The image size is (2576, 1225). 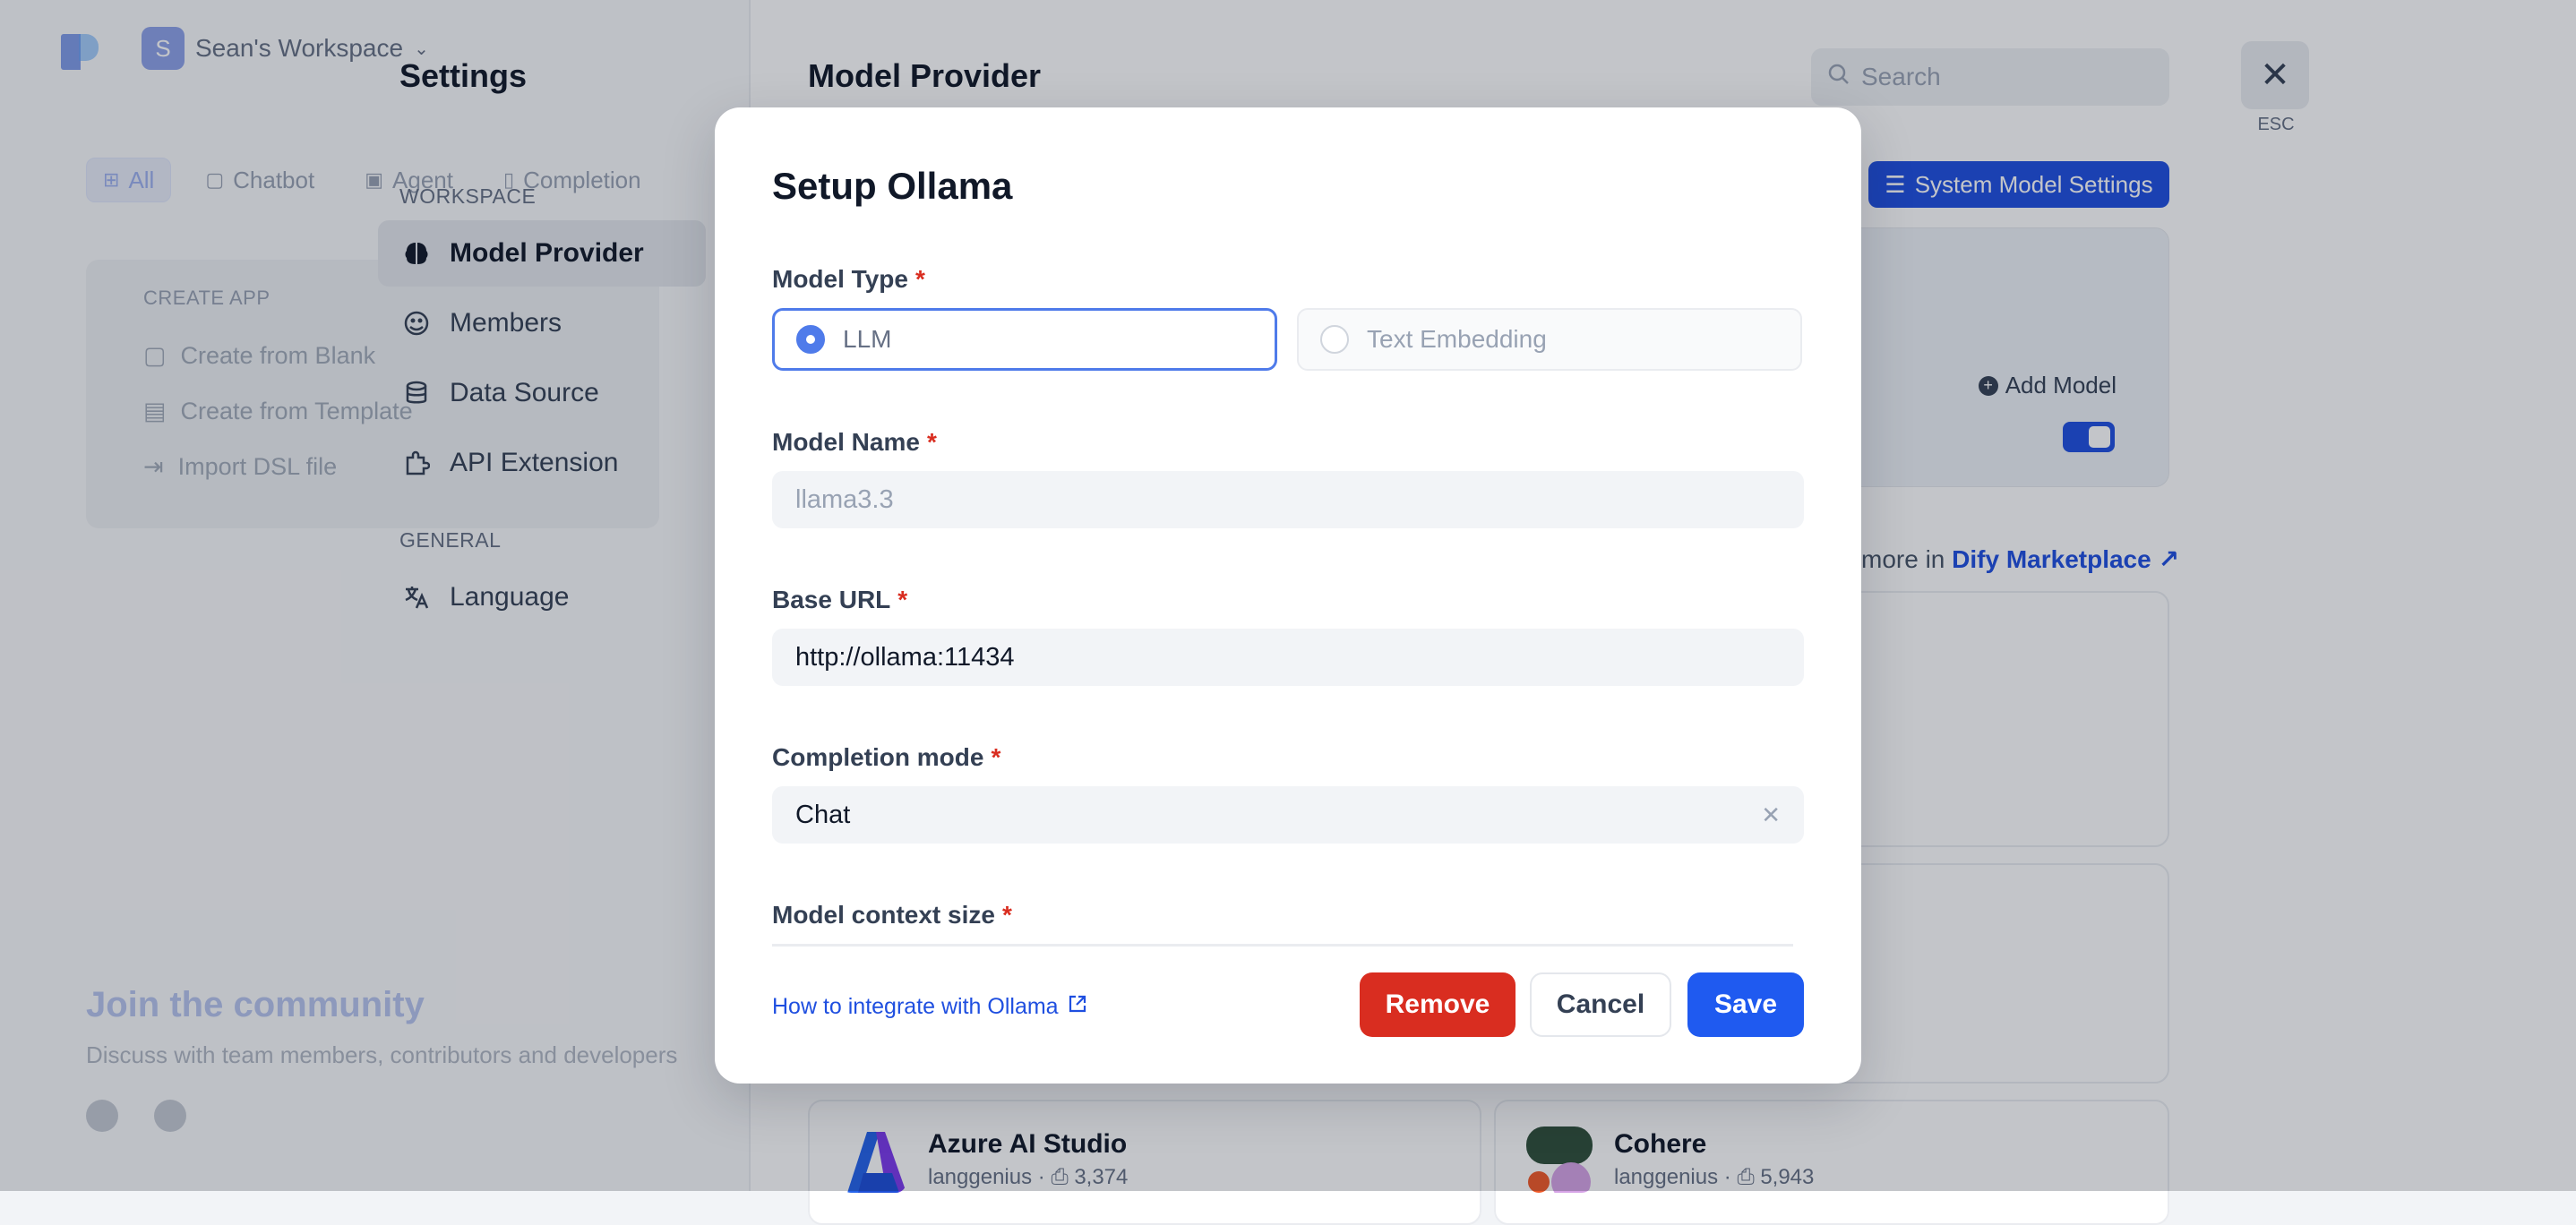 I want to click on clear-icon: ✕, so click(x=1771, y=815).